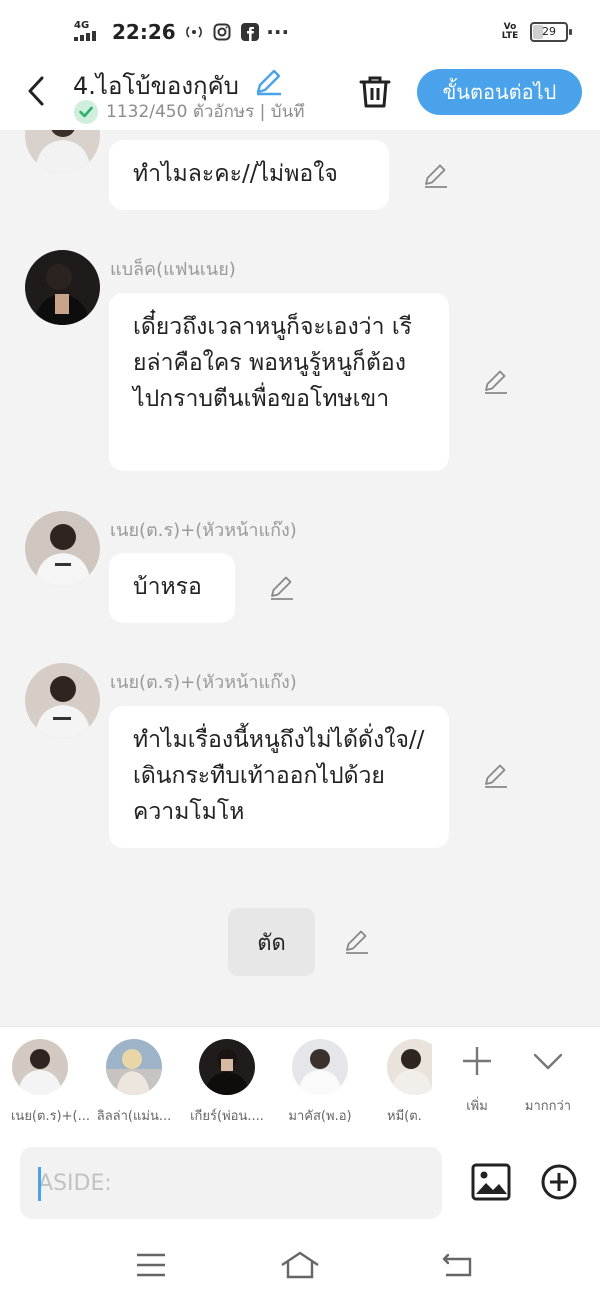 This screenshot has height=1300, width=600. Describe the element at coordinates (172, 588) in the screenshot. I see `message-bubble: บ้าหรอ` at that location.